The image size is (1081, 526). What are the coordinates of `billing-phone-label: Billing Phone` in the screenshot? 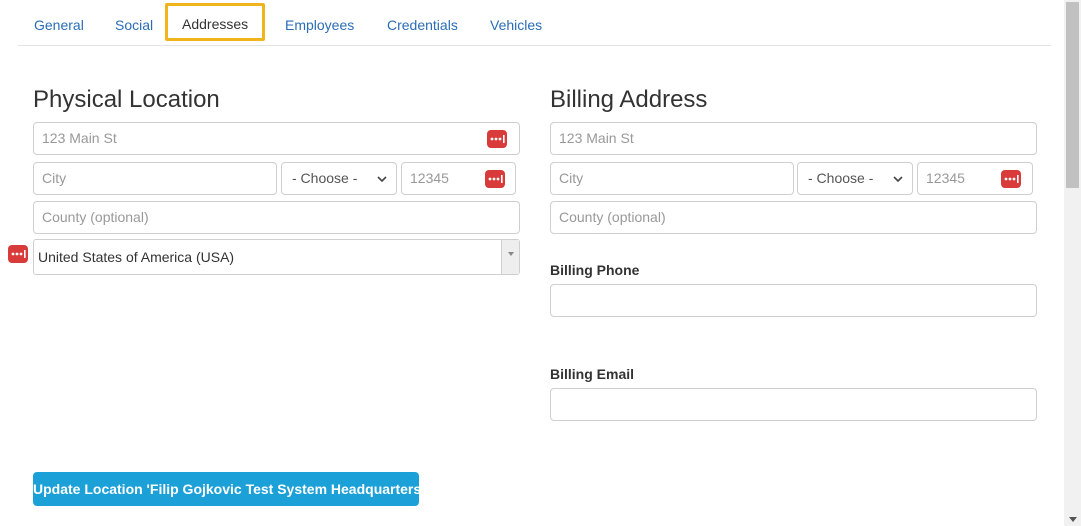 It's located at (595, 270).